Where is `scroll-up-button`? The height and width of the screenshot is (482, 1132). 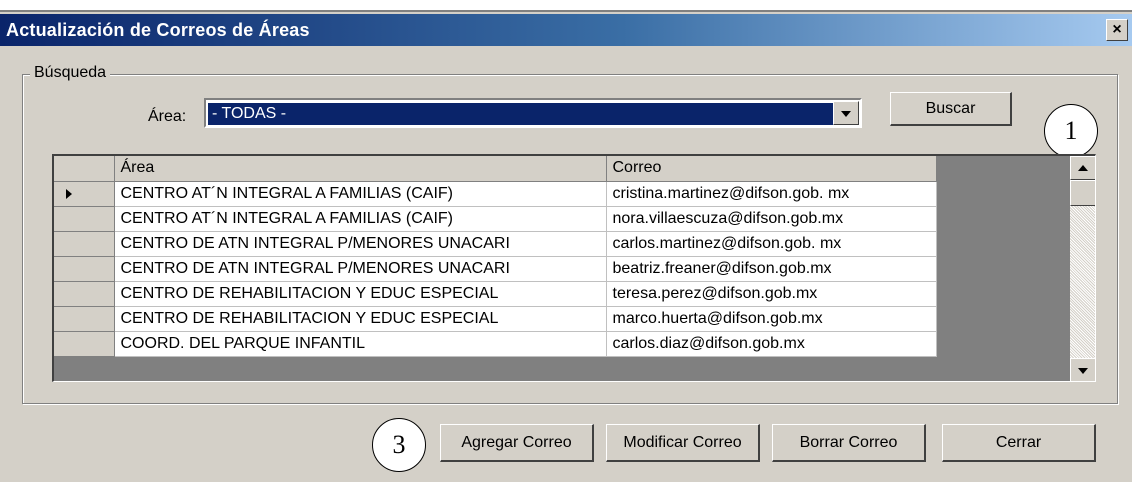 scroll-up-button is located at coordinates (1082, 168).